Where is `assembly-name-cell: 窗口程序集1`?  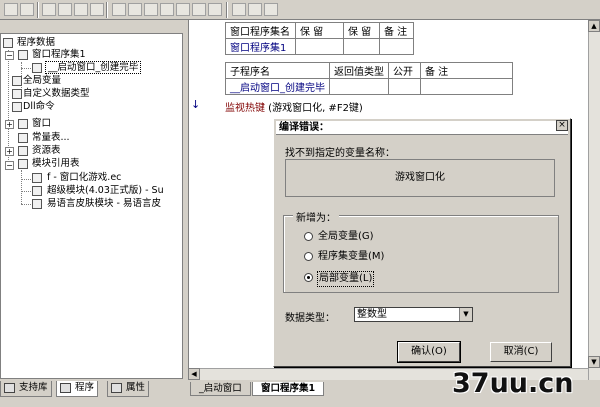 assembly-name-cell: 窗口程序集1 is located at coordinates (260, 46).